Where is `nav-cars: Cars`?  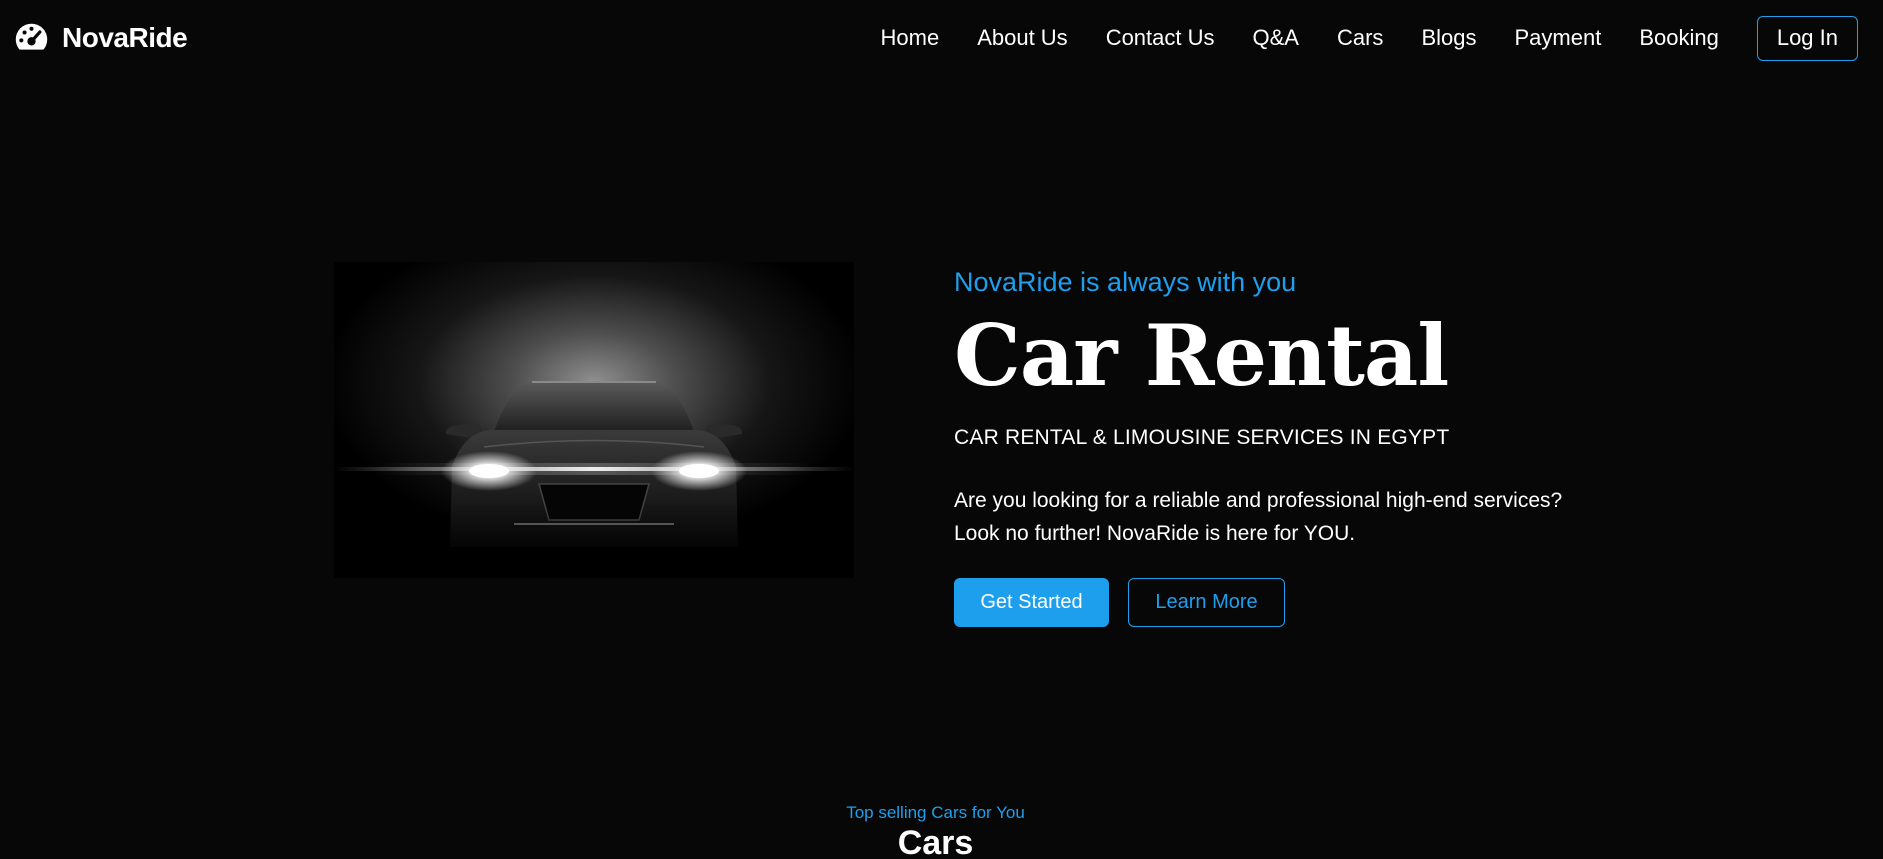 nav-cars: Cars is located at coordinates (1360, 38).